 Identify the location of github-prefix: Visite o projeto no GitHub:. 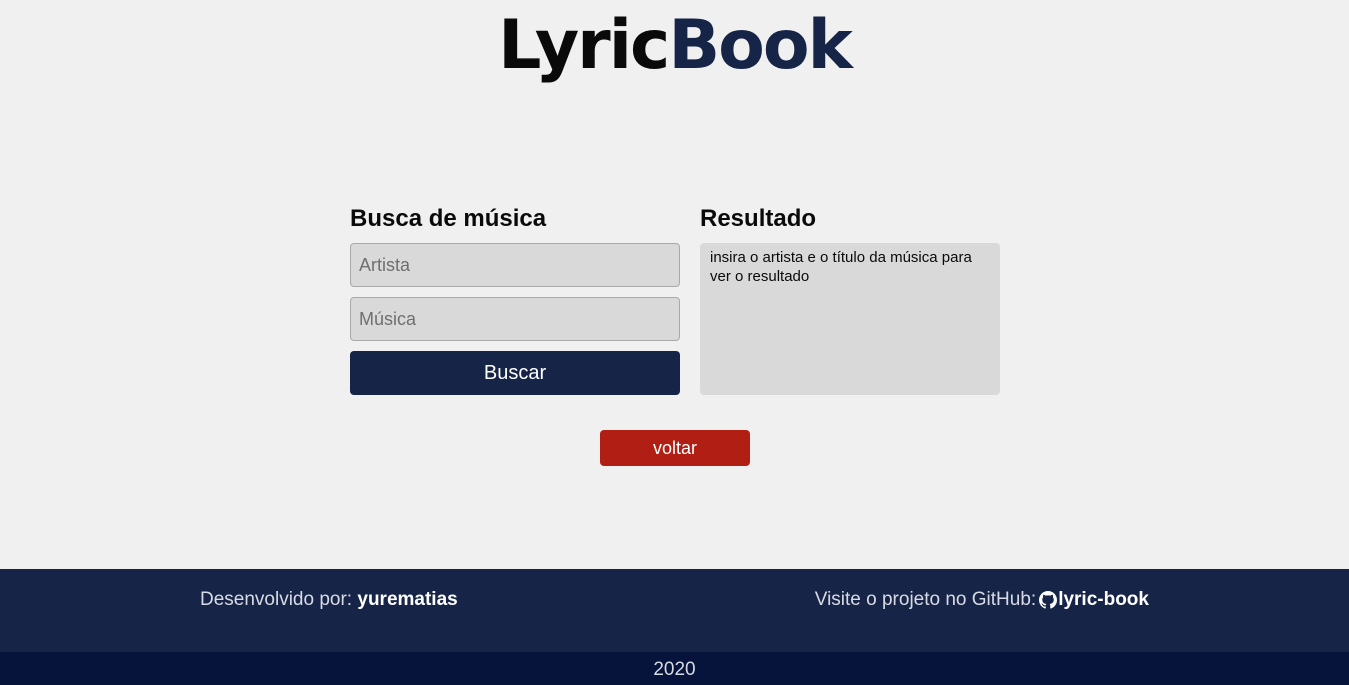
(925, 599).